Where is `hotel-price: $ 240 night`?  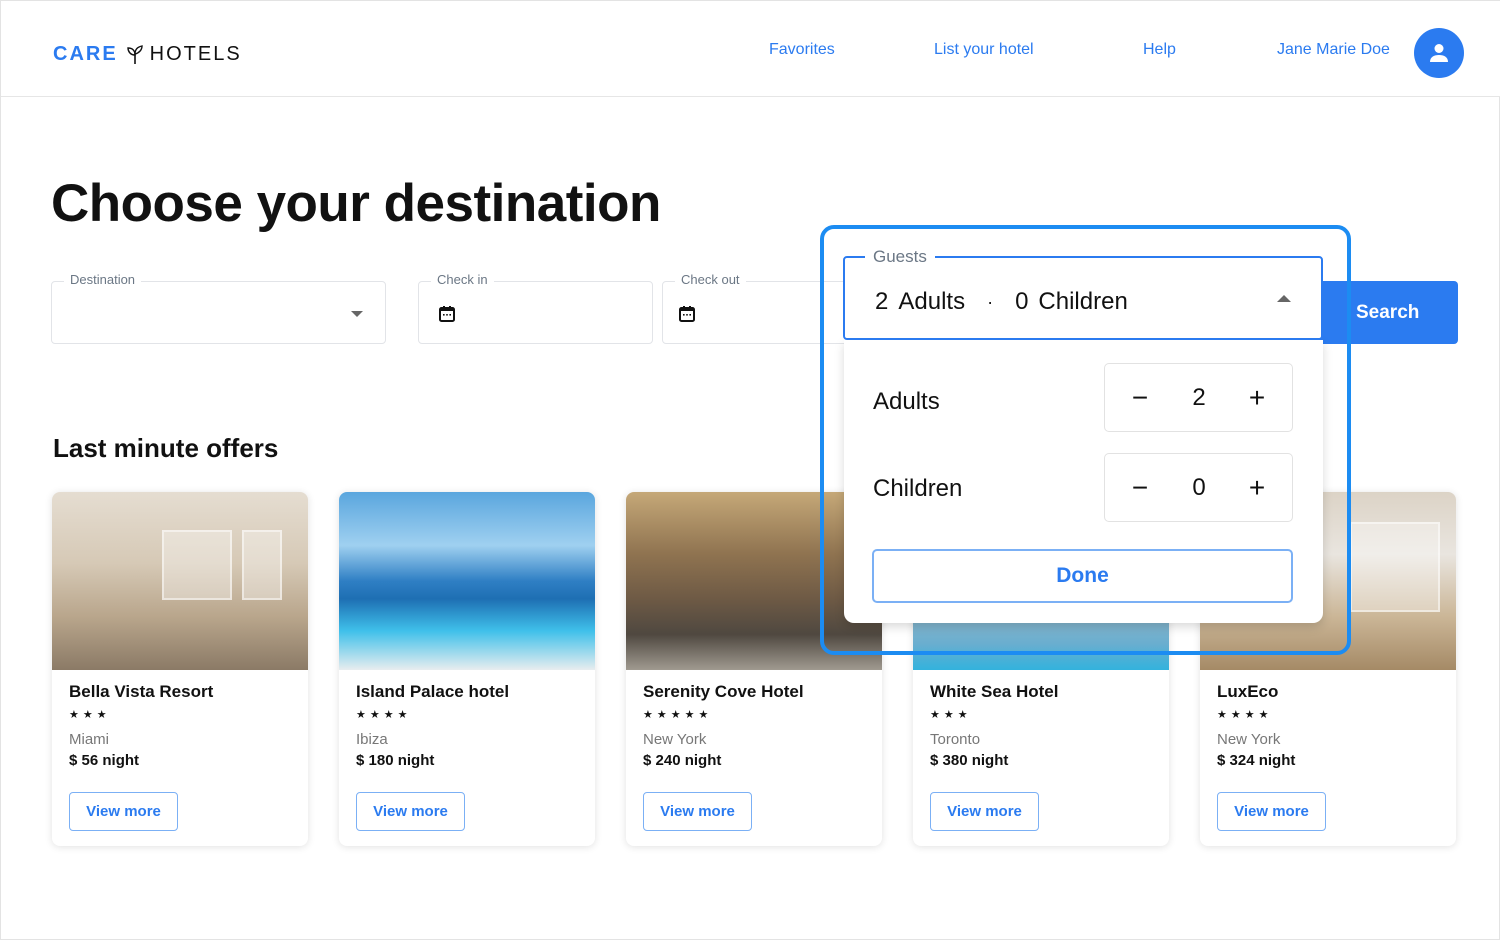 hotel-price: $ 240 night is located at coordinates (682, 760).